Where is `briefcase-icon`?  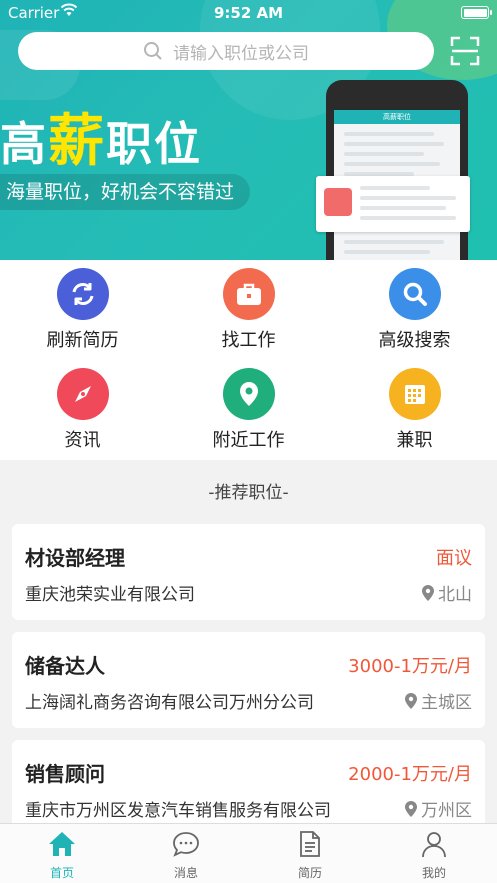
briefcase-icon is located at coordinates (248, 294).